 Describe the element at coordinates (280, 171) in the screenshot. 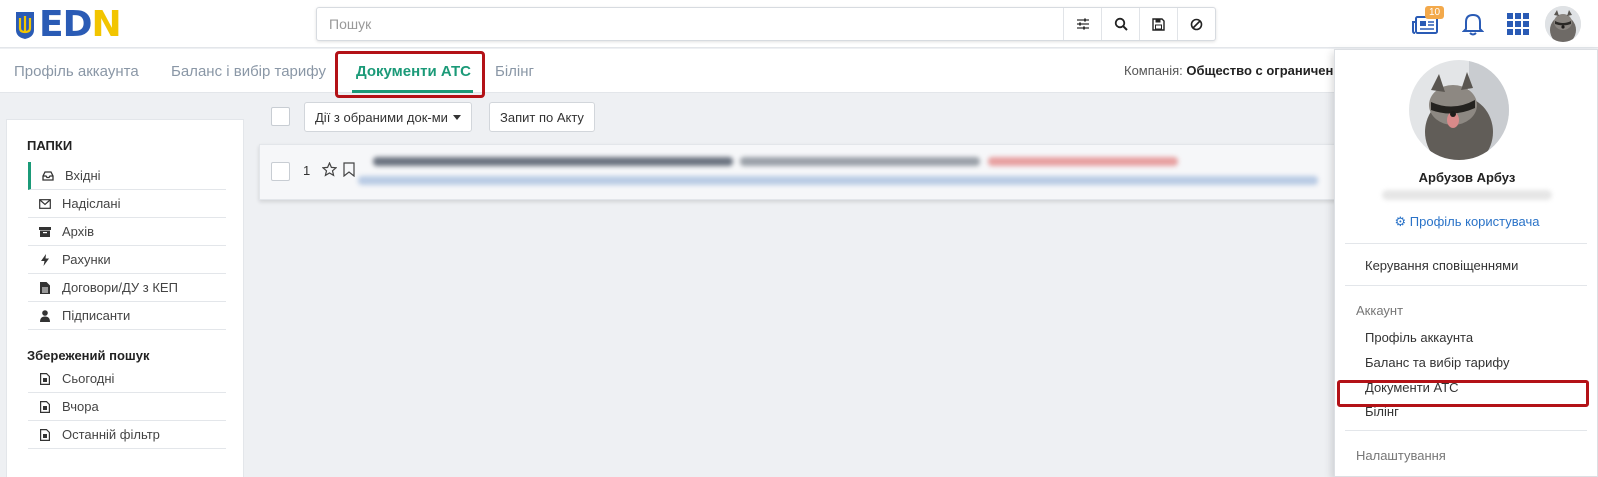

I see `row-checkbox` at that location.